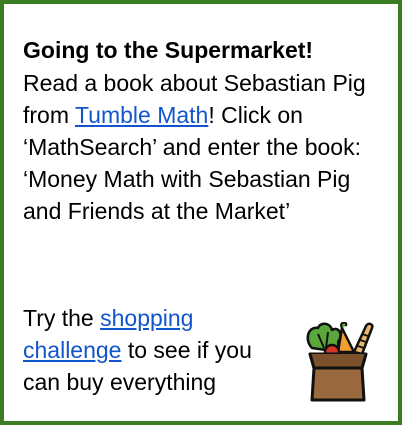  What do you see at coordinates (168, 50) in the screenshot?
I see `card-title: Going to the Supermarket!` at bounding box center [168, 50].